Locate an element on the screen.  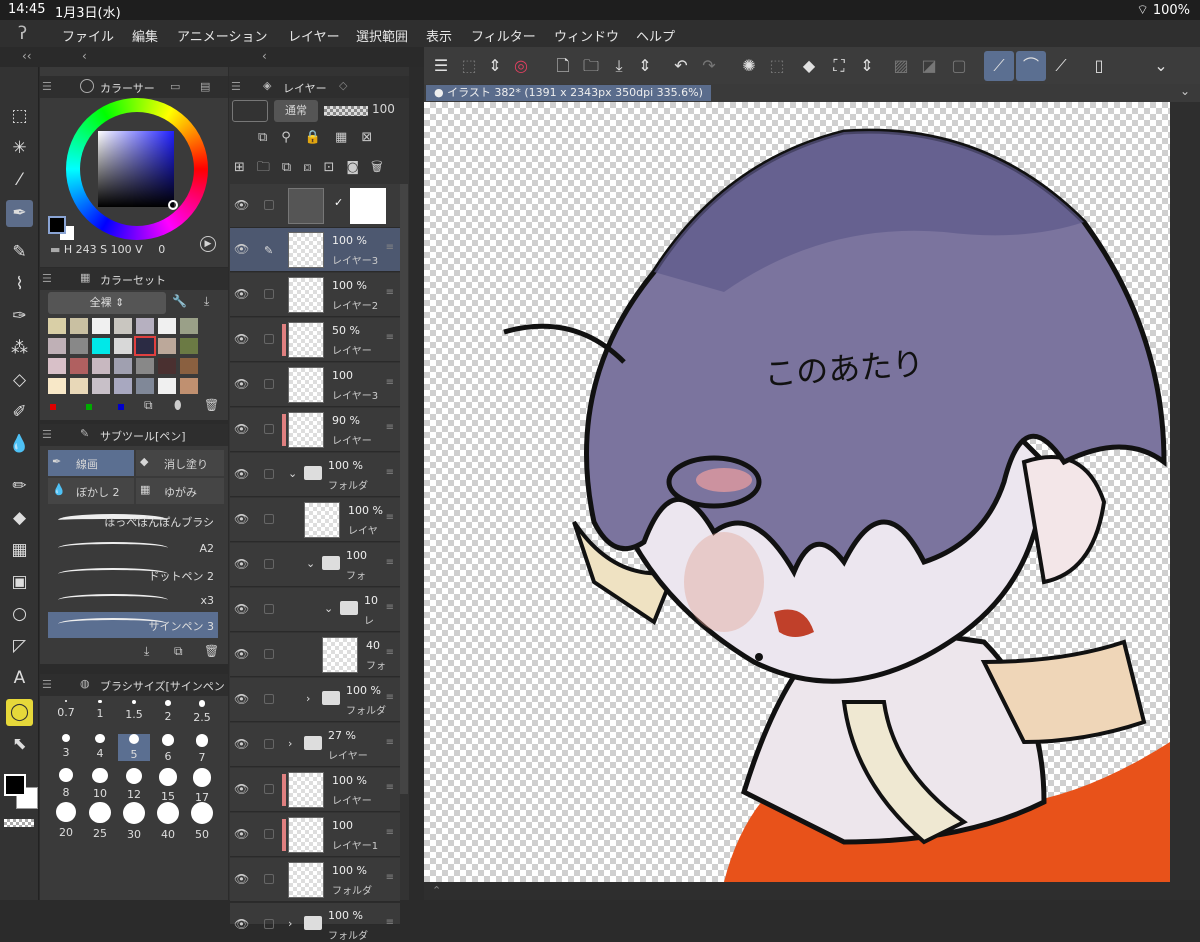
layer-checkbox: ✎ is located at coordinates (269, 250).